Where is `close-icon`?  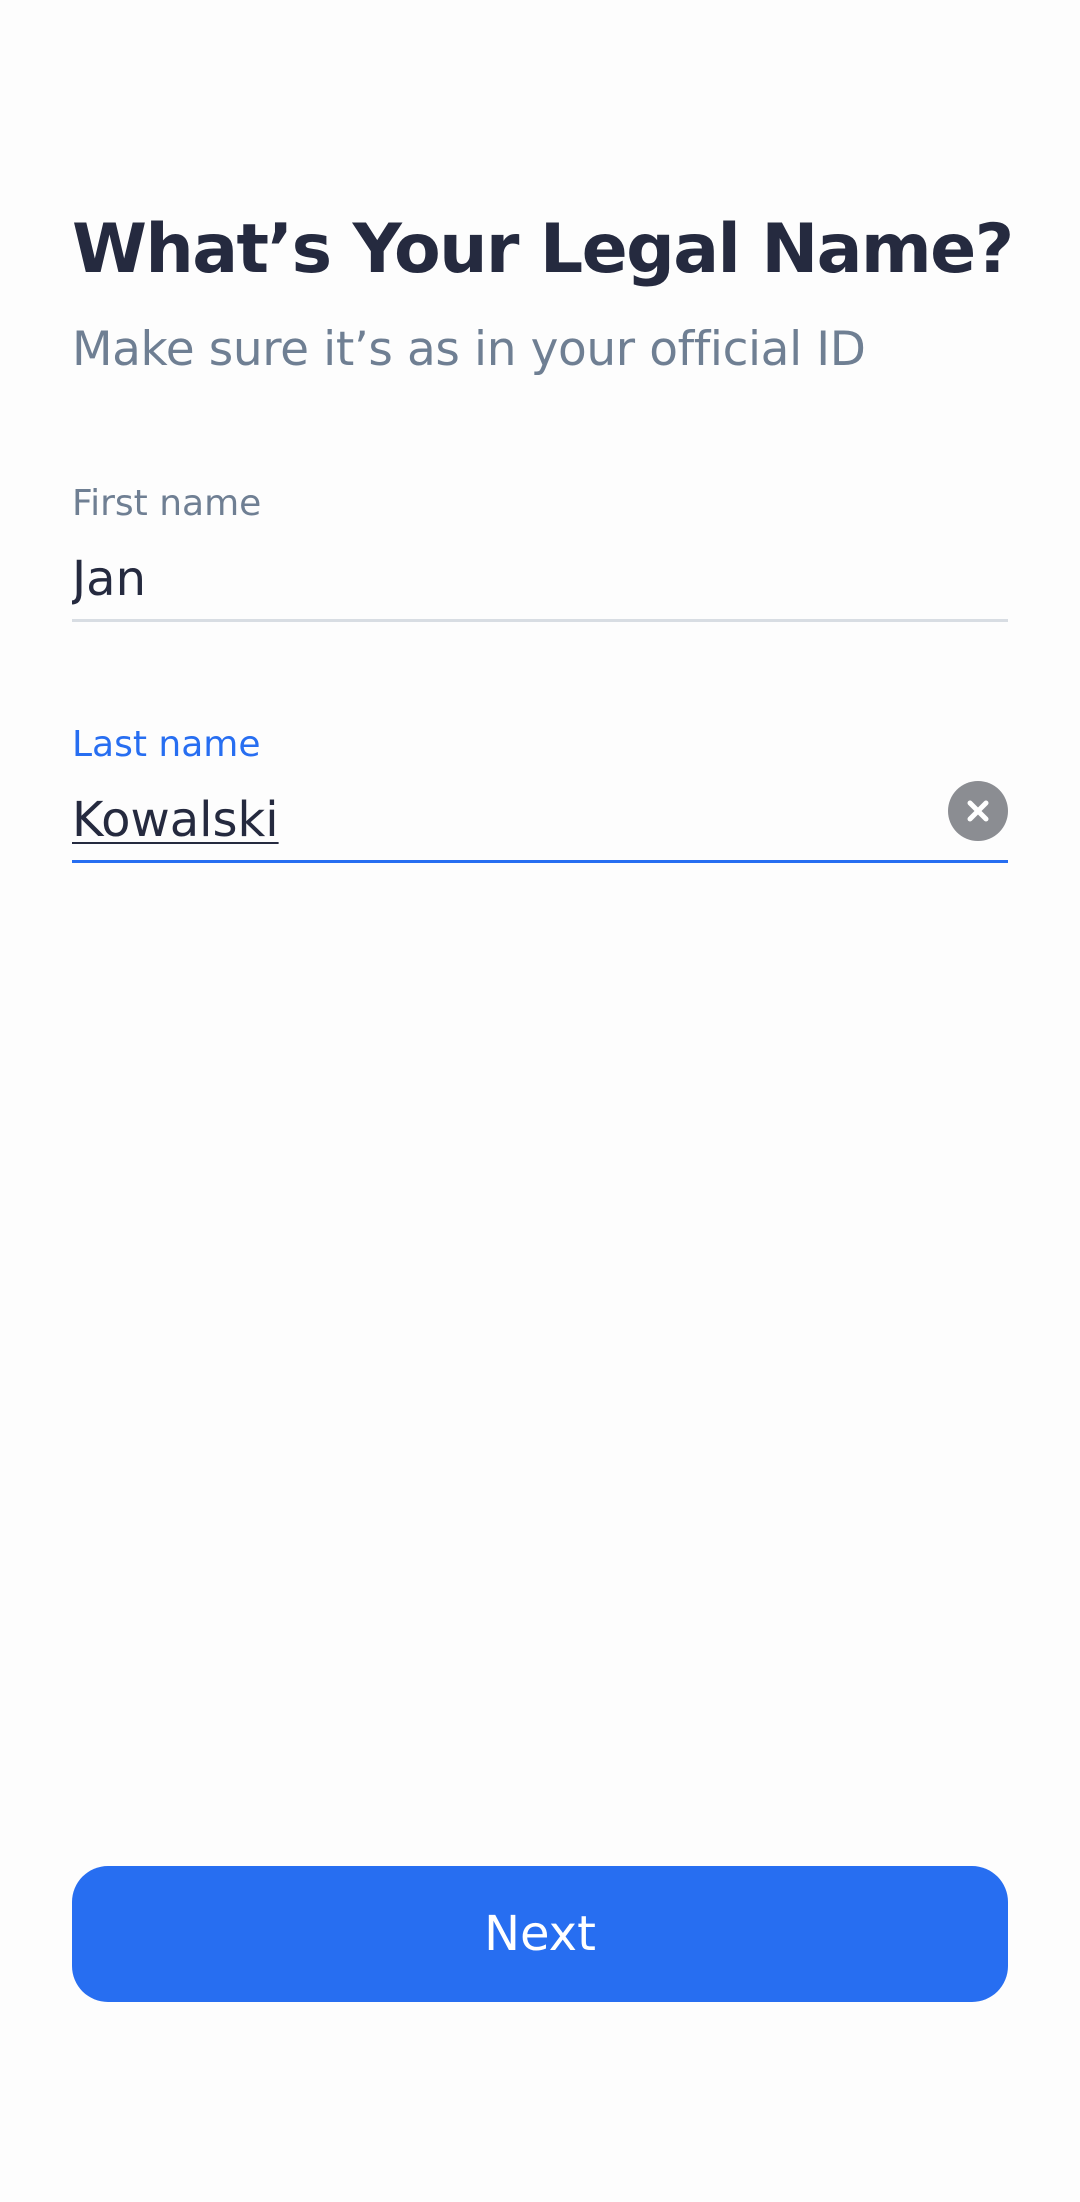
close-icon is located at coordinates (978, 811).